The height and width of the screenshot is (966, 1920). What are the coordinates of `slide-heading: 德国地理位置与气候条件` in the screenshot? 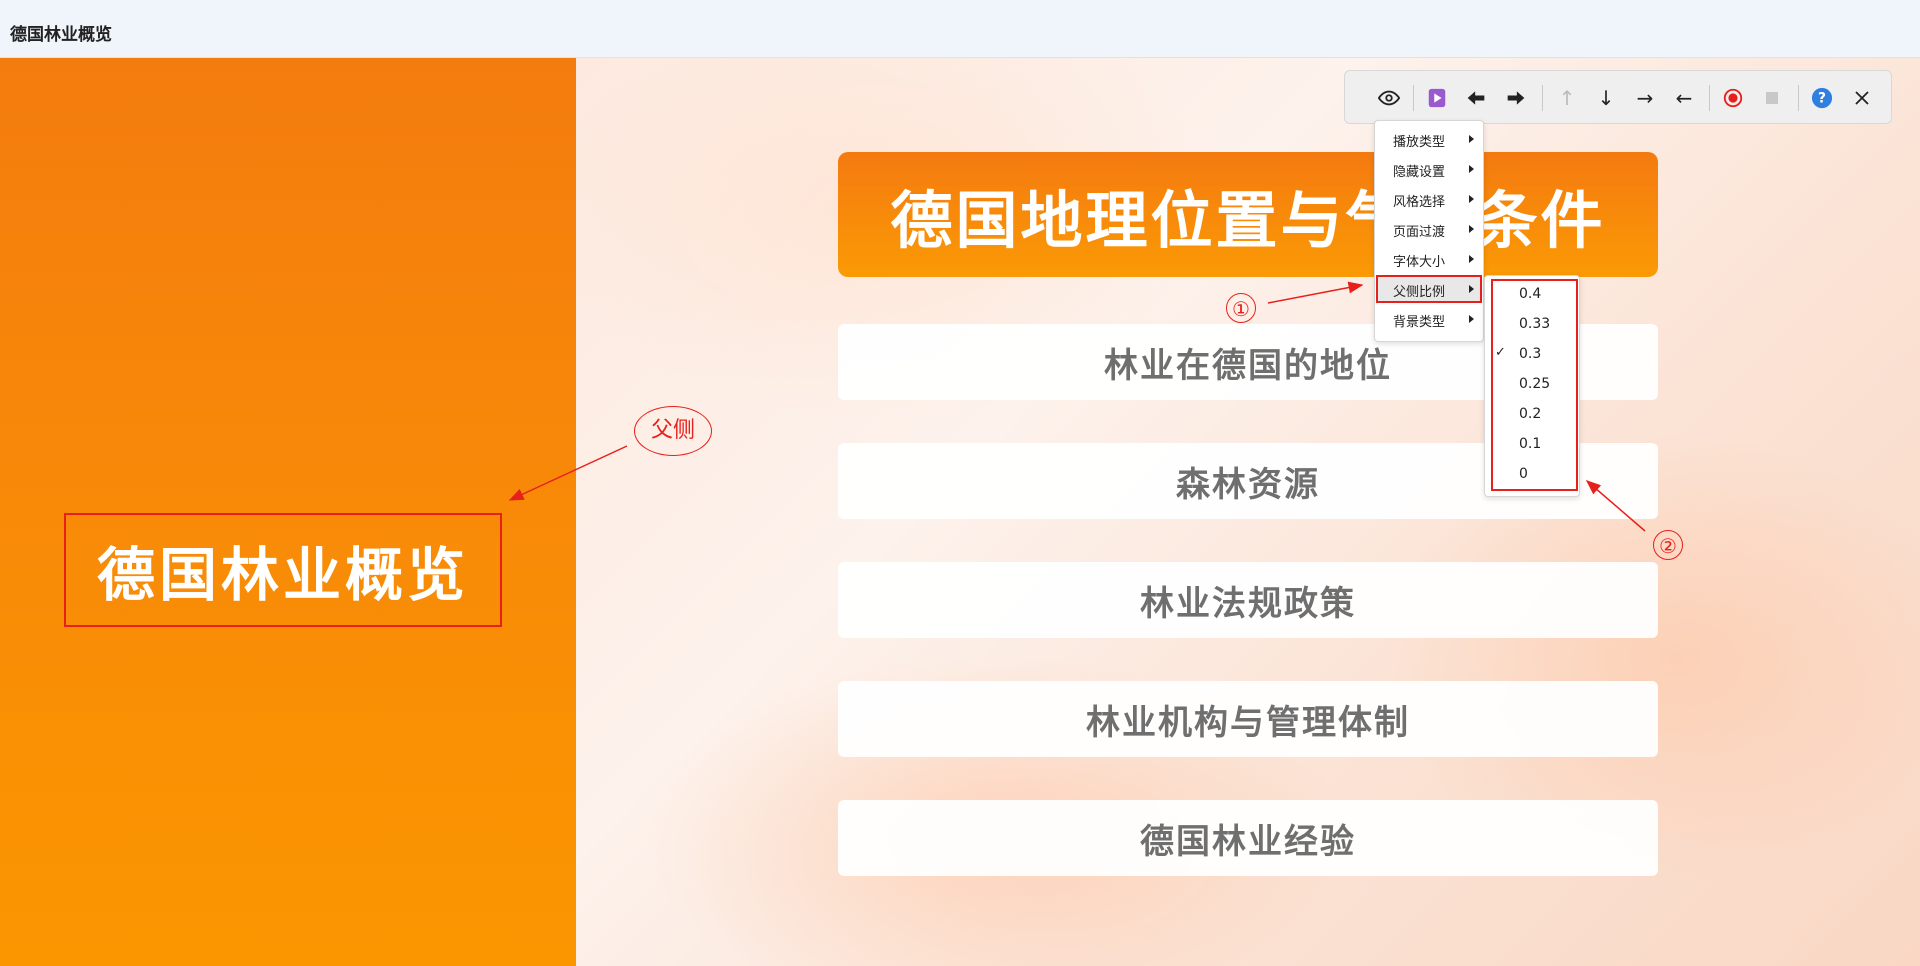 It's located at (1248, 220).